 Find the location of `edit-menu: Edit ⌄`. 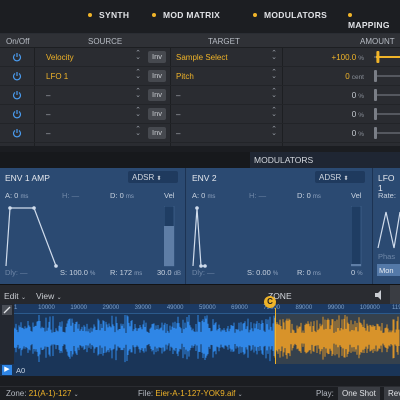

edit-menu: Edit ⌄ is located at coordinates (15, 296).